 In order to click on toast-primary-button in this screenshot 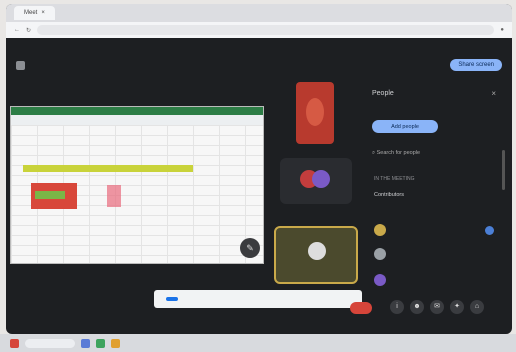, I will do `click(172, 299)`.